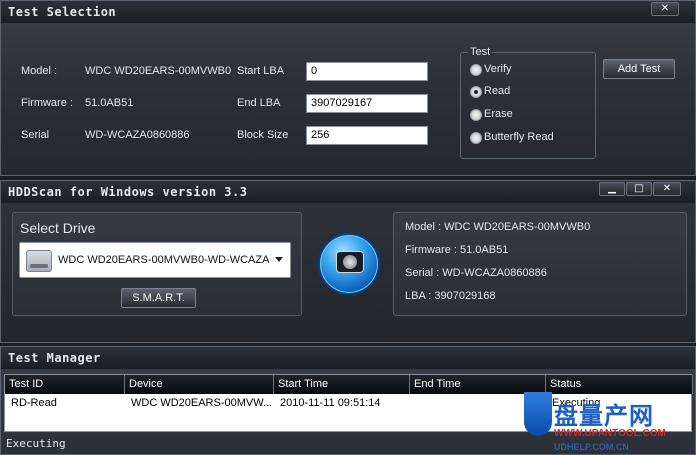  What do you see at coordinates (199, 384) in the screenshot?
I see `column-header-device: Device` at bounding box center [199, 384].